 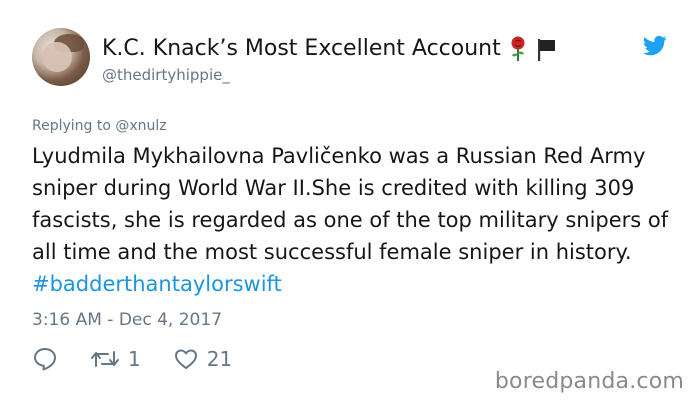 What do you see at coordinates (185, 359) in the screenshot?
I see `heart-icon` at bounding box center [185, 359].